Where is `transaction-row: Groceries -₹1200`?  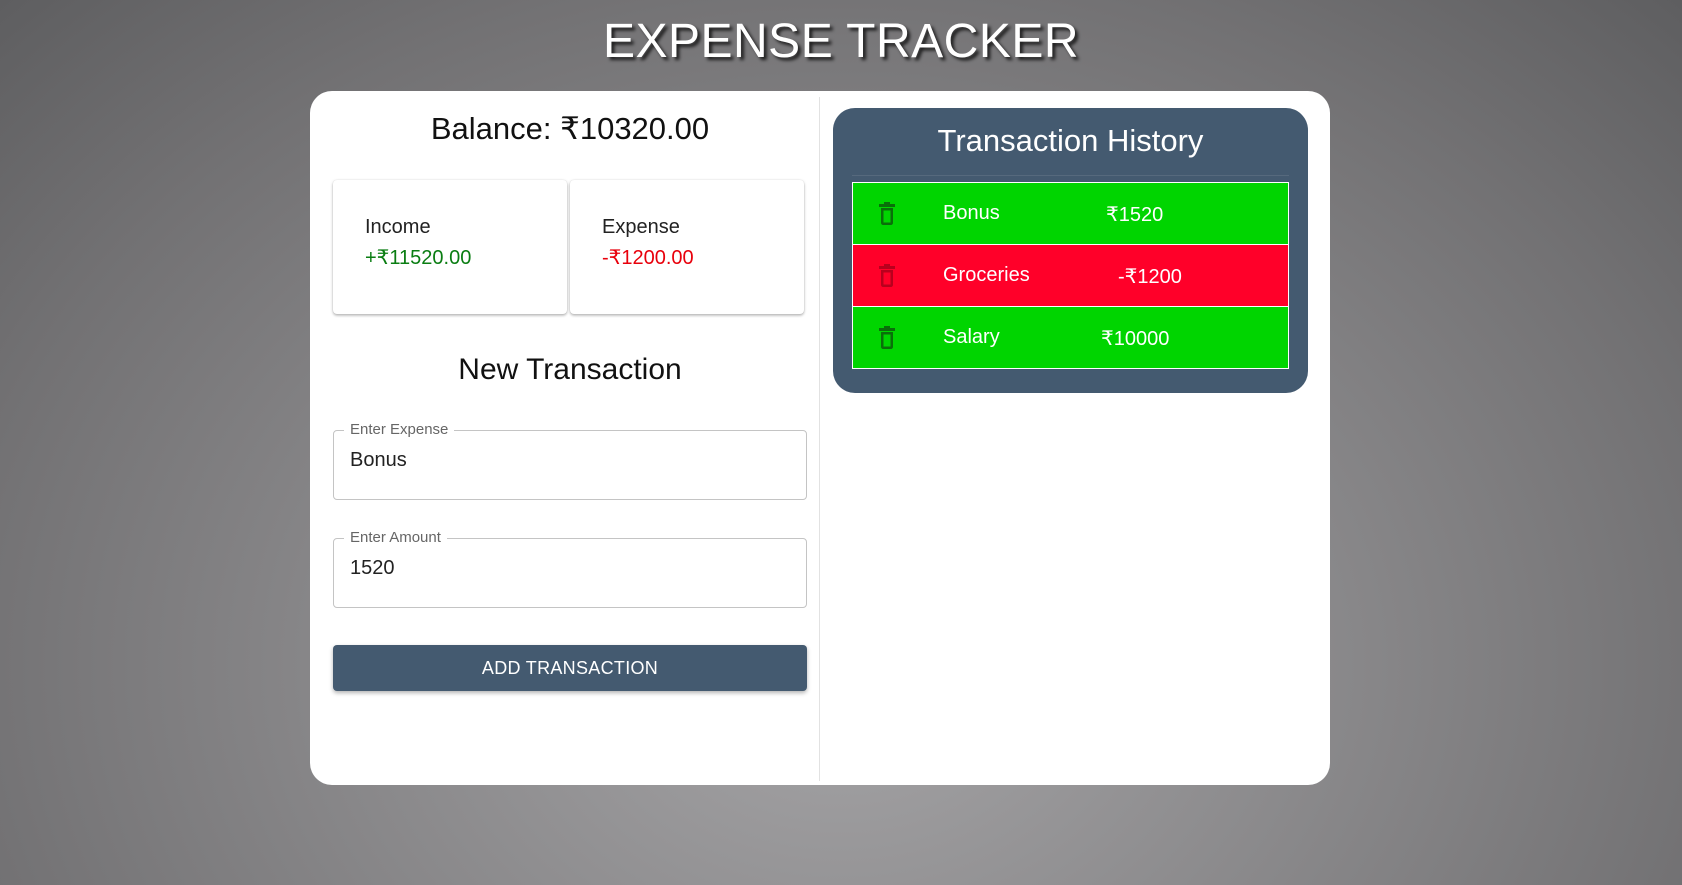 transaction-row: Groceries -₹1200 is located at coordinates (1070, 275).